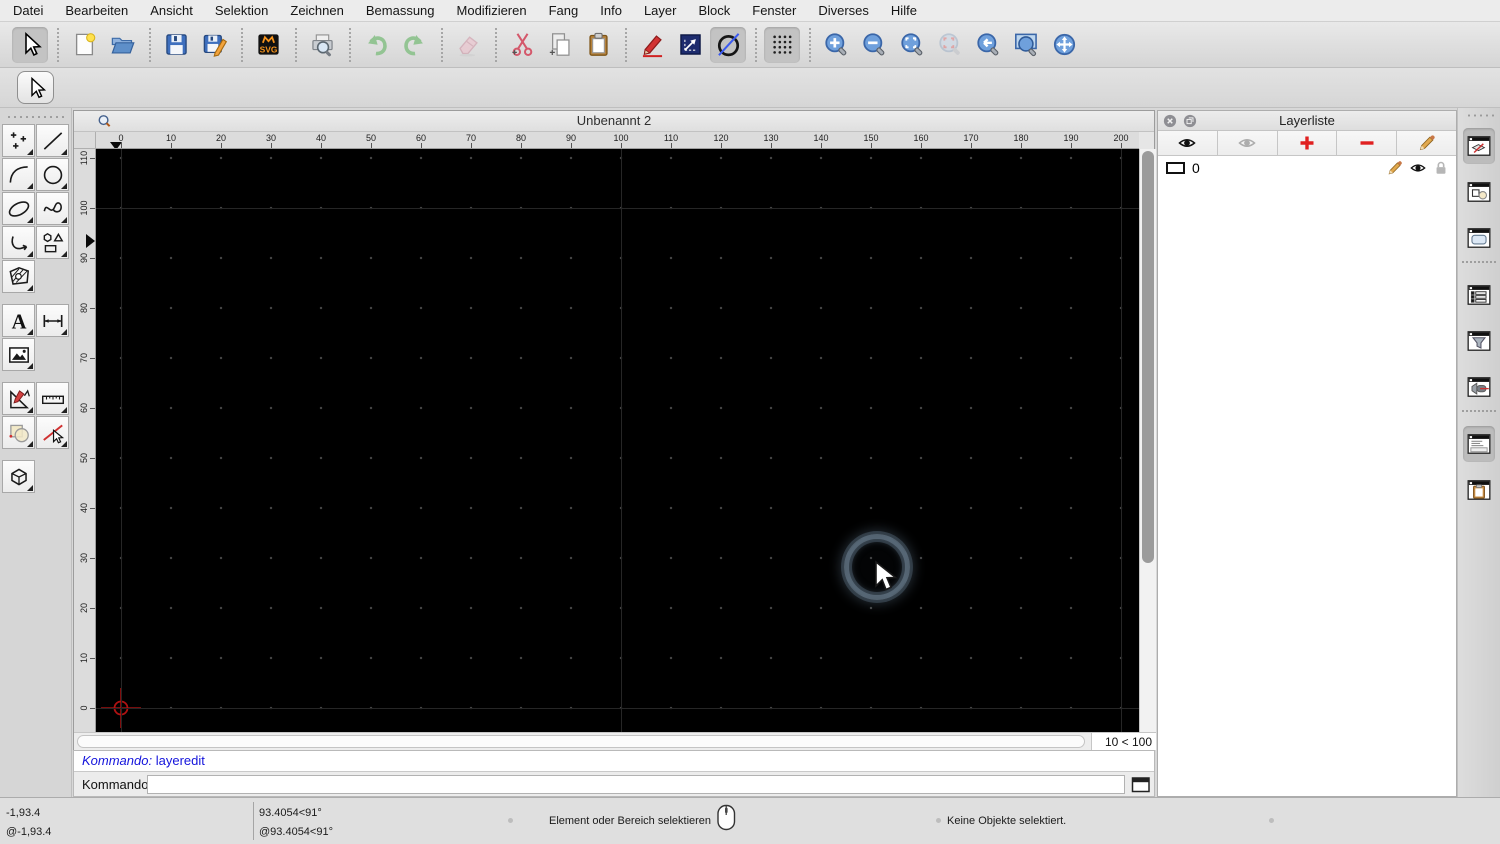 The height and width of the screenshot is (844, 1500). Describe the element at coordinates (1141, 785) in the screenshot. I see `command-options-button` at that location.